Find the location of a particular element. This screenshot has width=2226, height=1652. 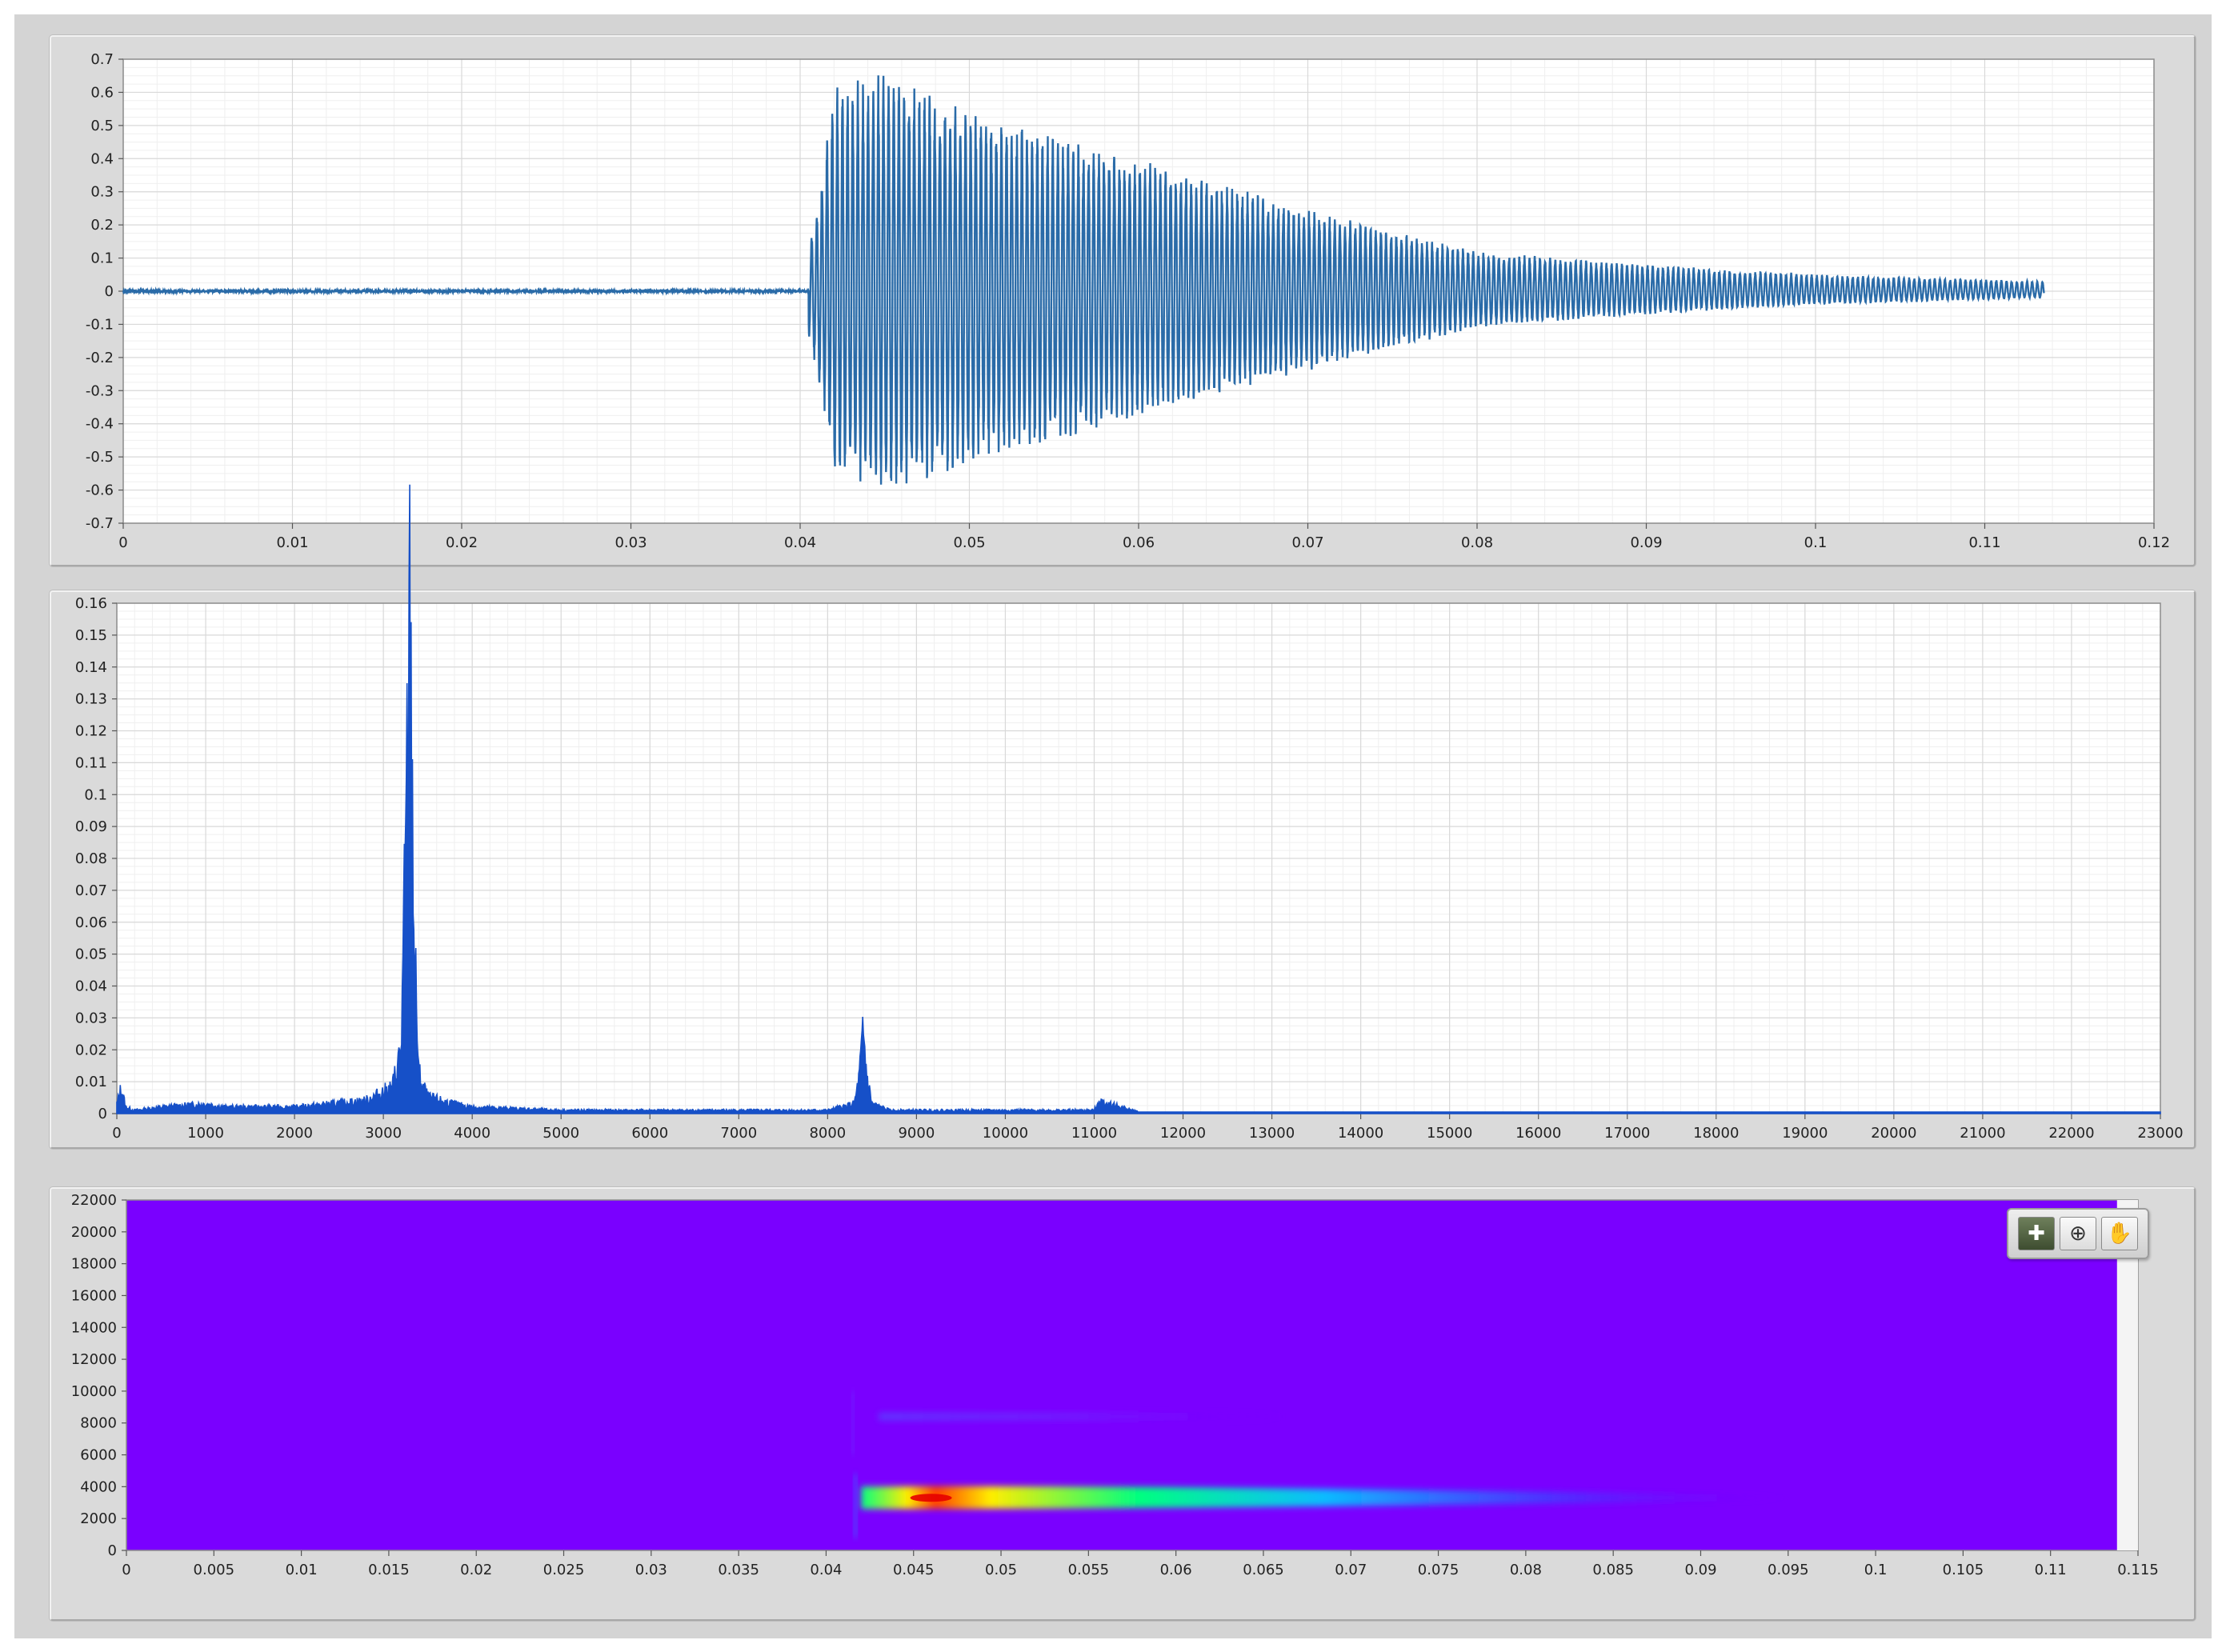

x-tick-label: 21000 is located at coordinates (1982, 1133).